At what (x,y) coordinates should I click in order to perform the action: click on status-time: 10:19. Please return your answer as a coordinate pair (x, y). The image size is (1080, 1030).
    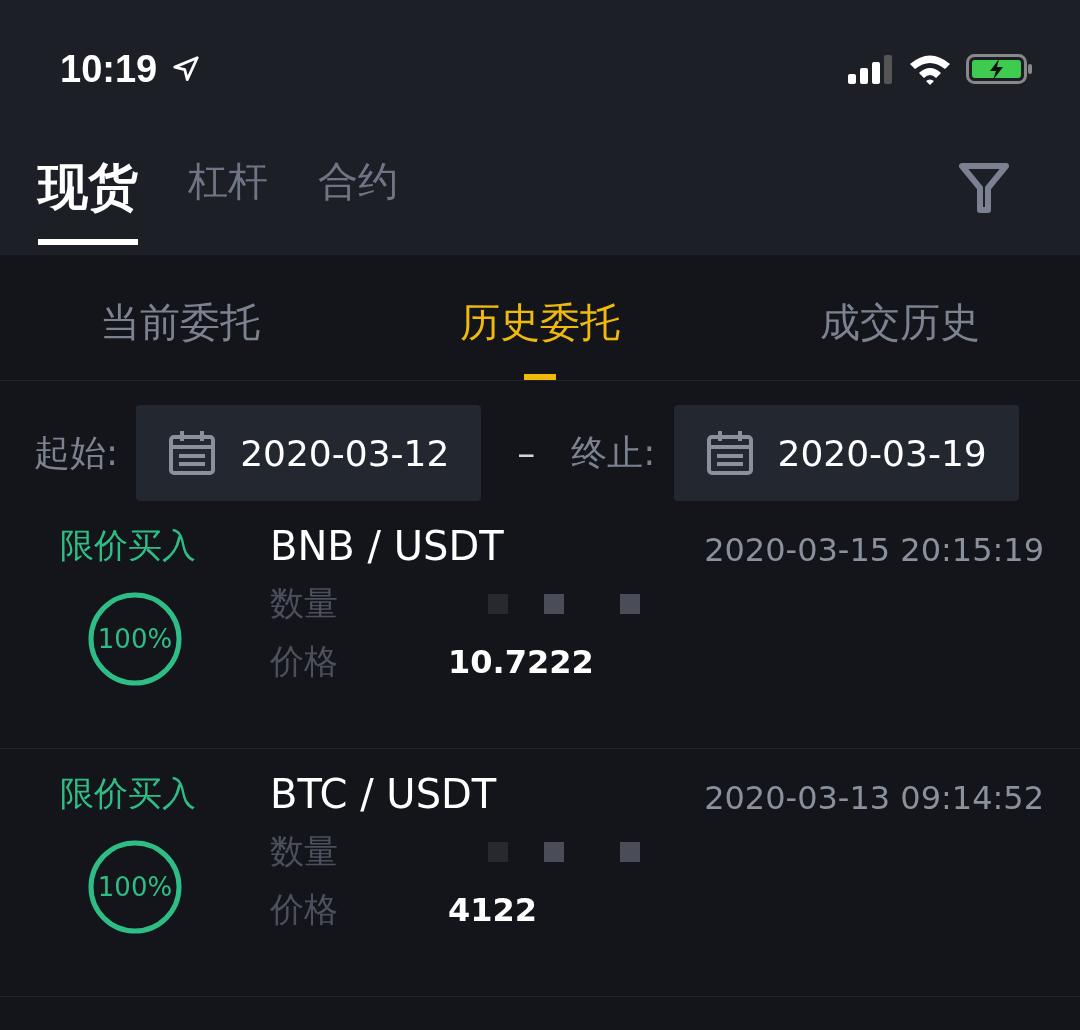
    Looking at the image, I should click on (109, 69).